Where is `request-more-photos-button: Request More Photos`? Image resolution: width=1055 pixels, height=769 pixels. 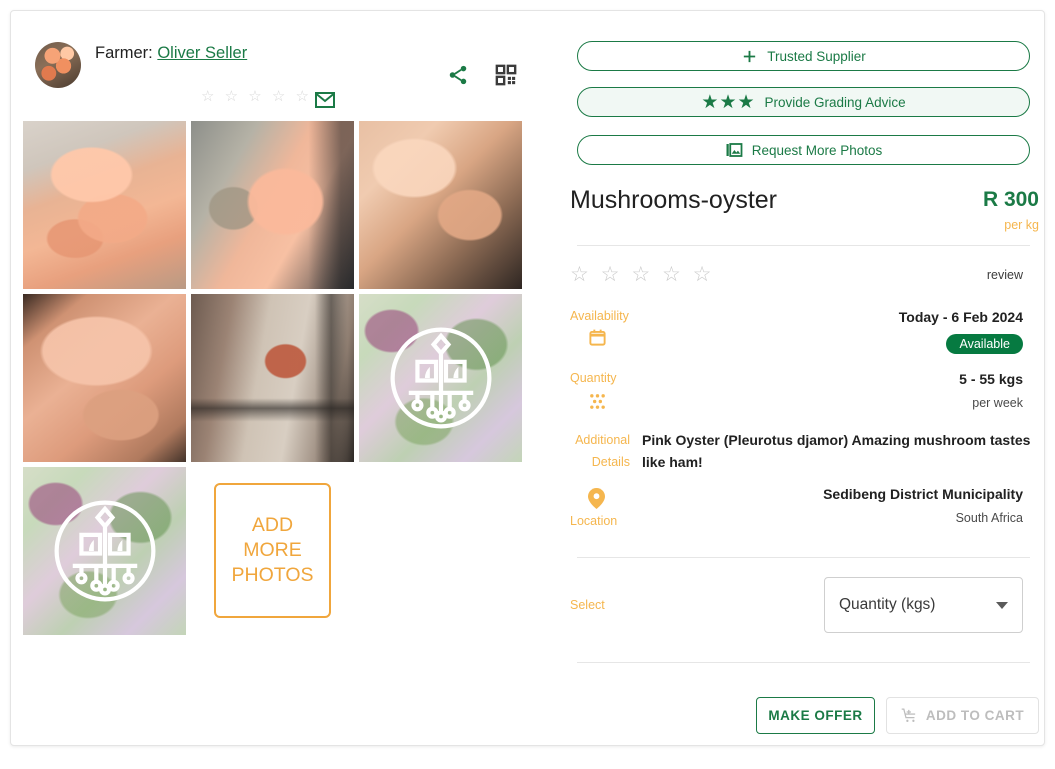
request-more-photos-button: Request More Photos is located at coordinates (803, 150).